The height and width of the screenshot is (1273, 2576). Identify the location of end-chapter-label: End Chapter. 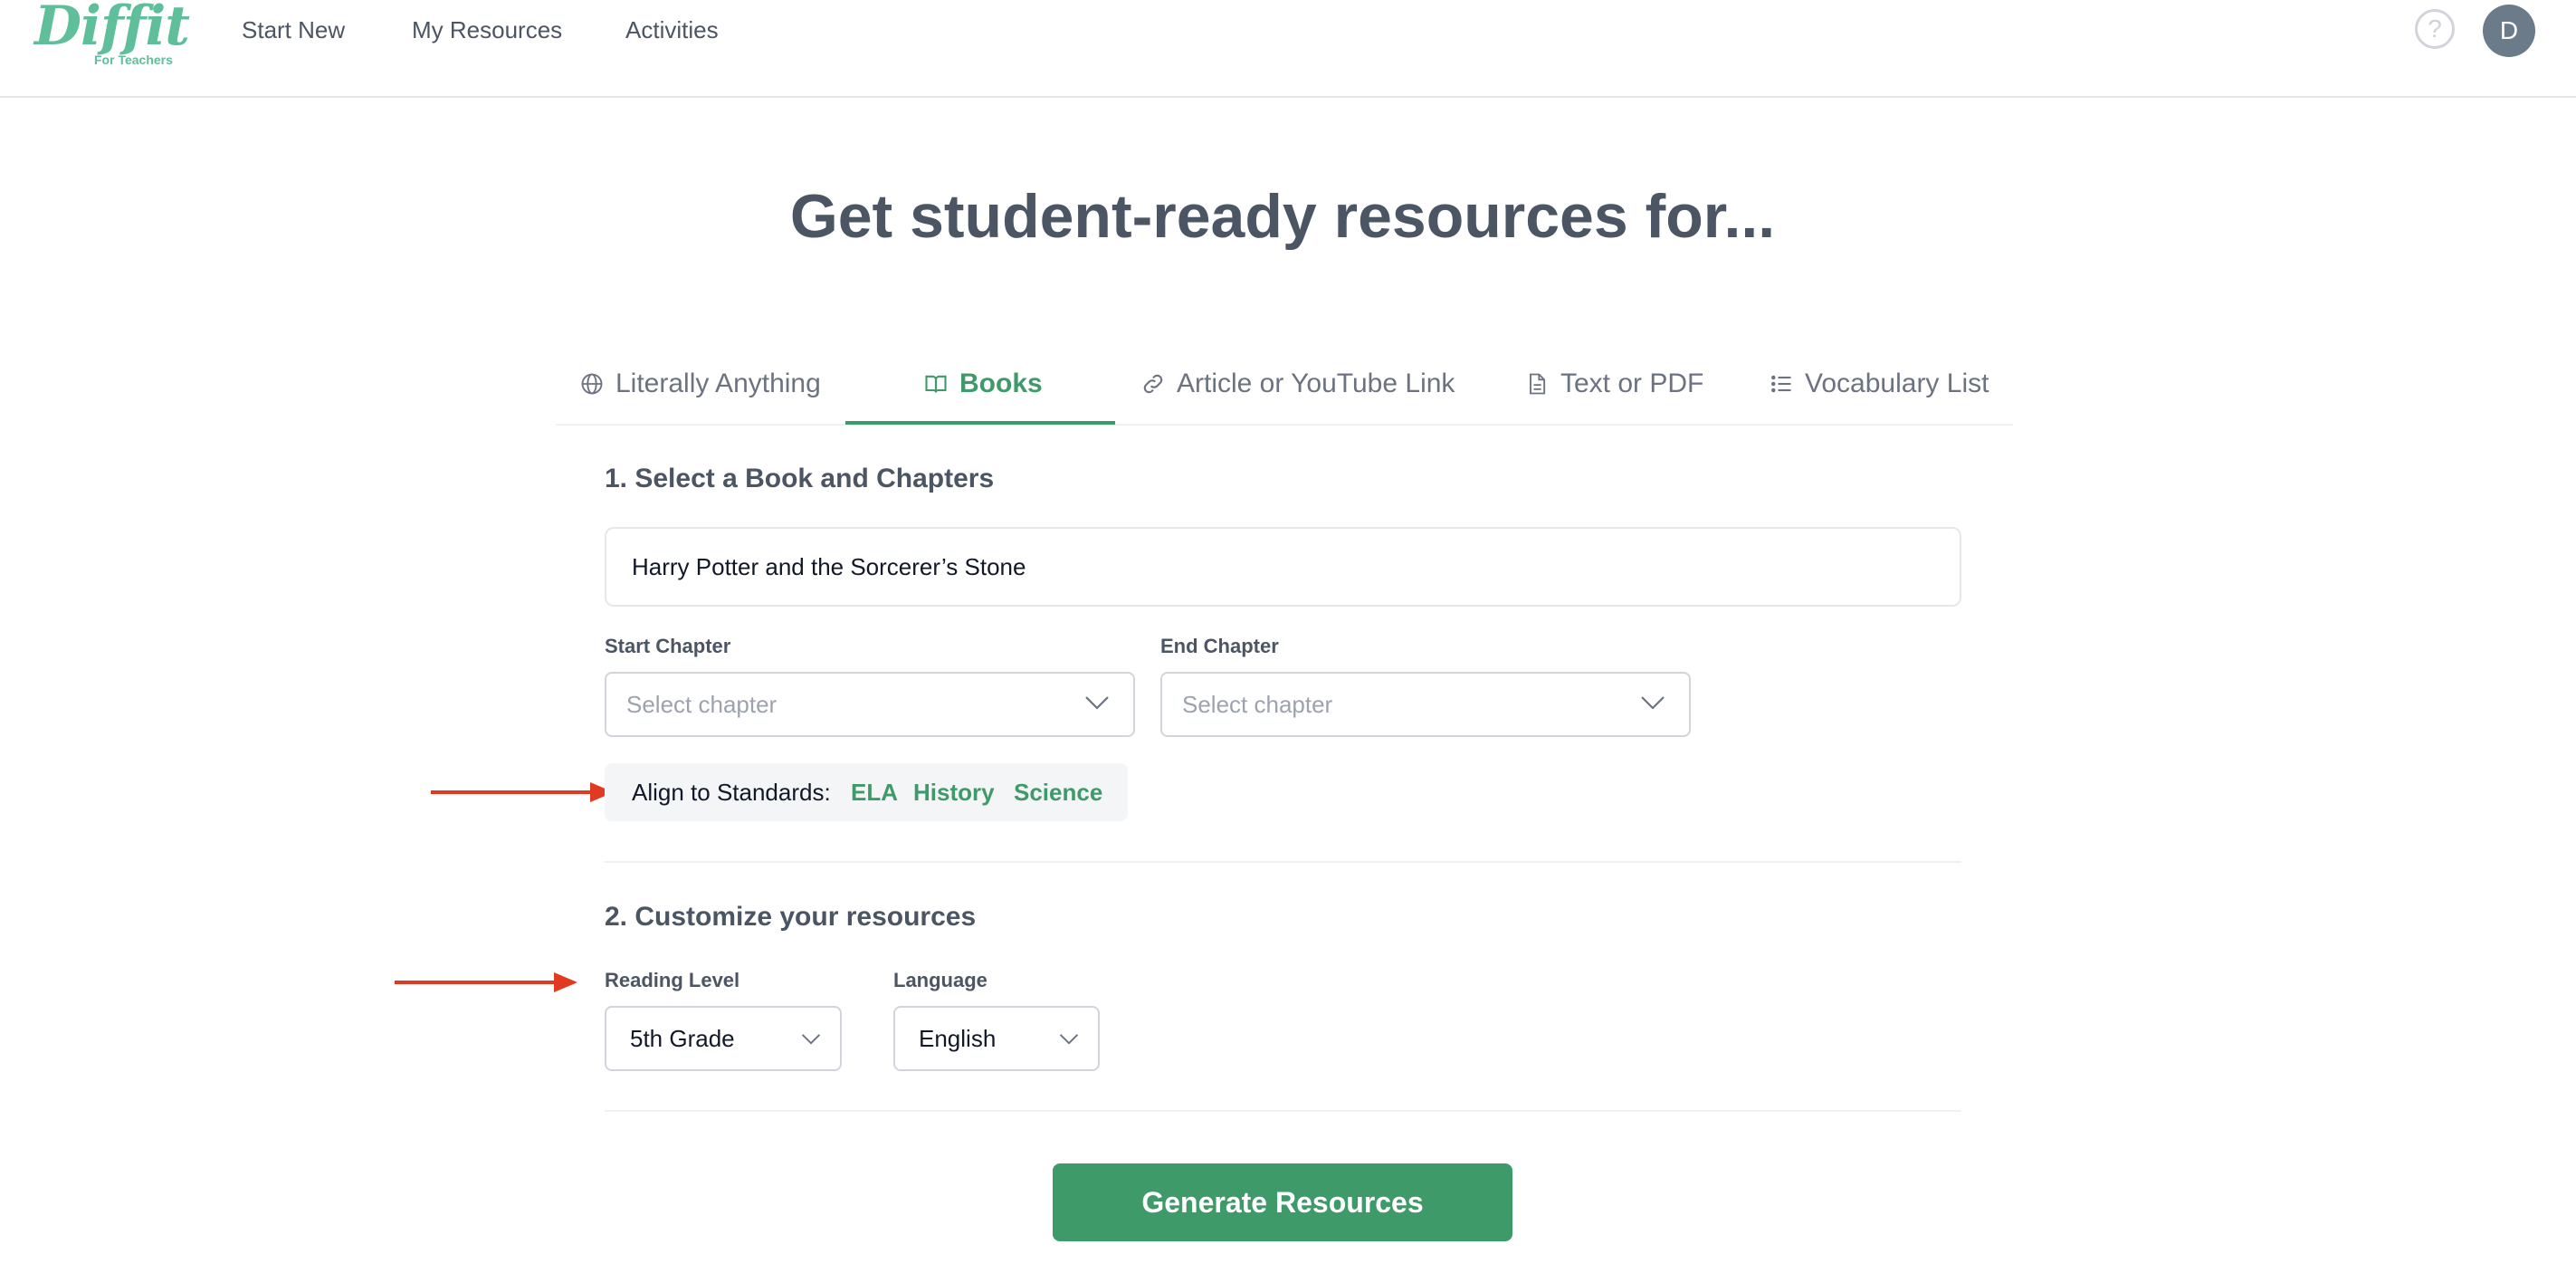
(1220, 646).